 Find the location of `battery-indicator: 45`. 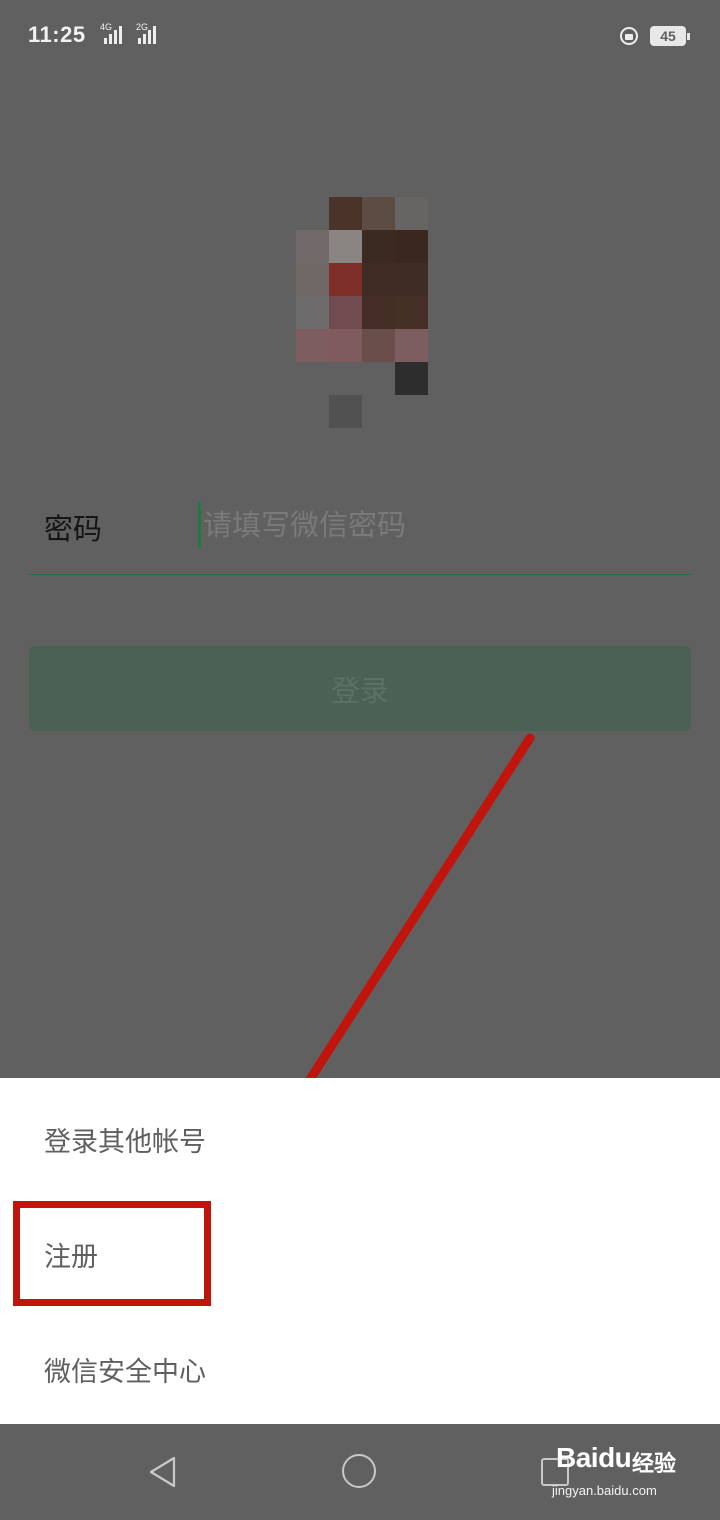

battery-indicator: 45 is located at coordinates (670, 36).